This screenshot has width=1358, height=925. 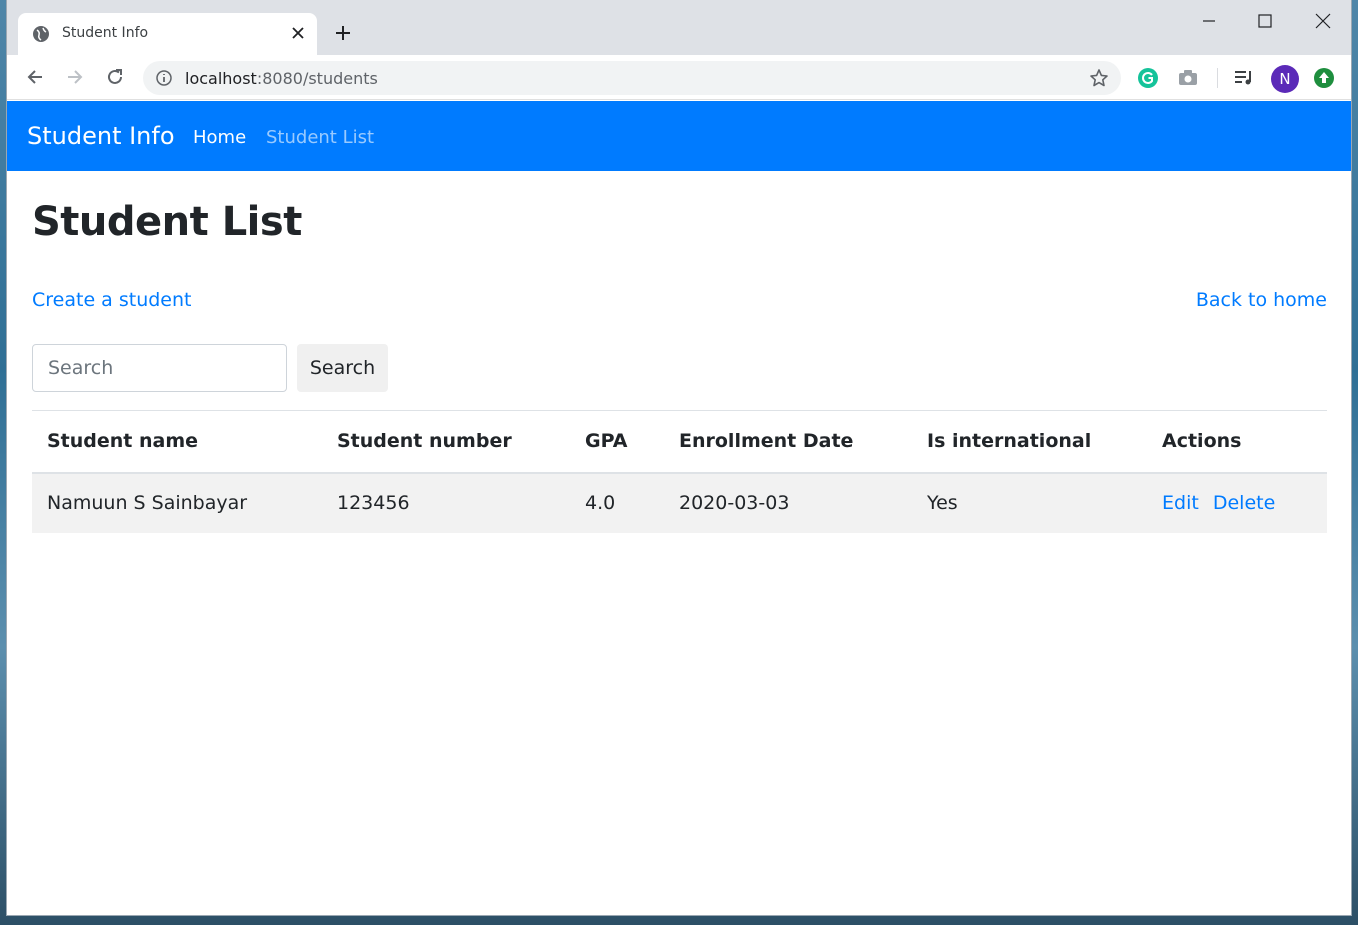 I want to click on cell-actions: Edit Delete, so click(x=1237, y=502).